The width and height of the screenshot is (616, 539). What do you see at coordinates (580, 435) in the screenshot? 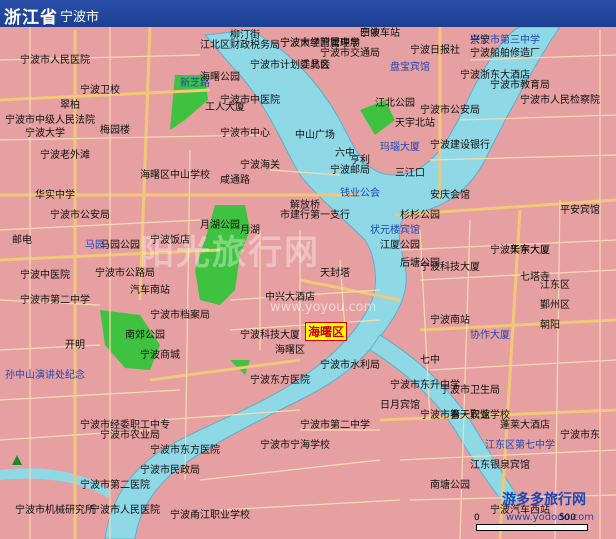
I see `map-label: 宁波市东` at bounding box center [580, 435].